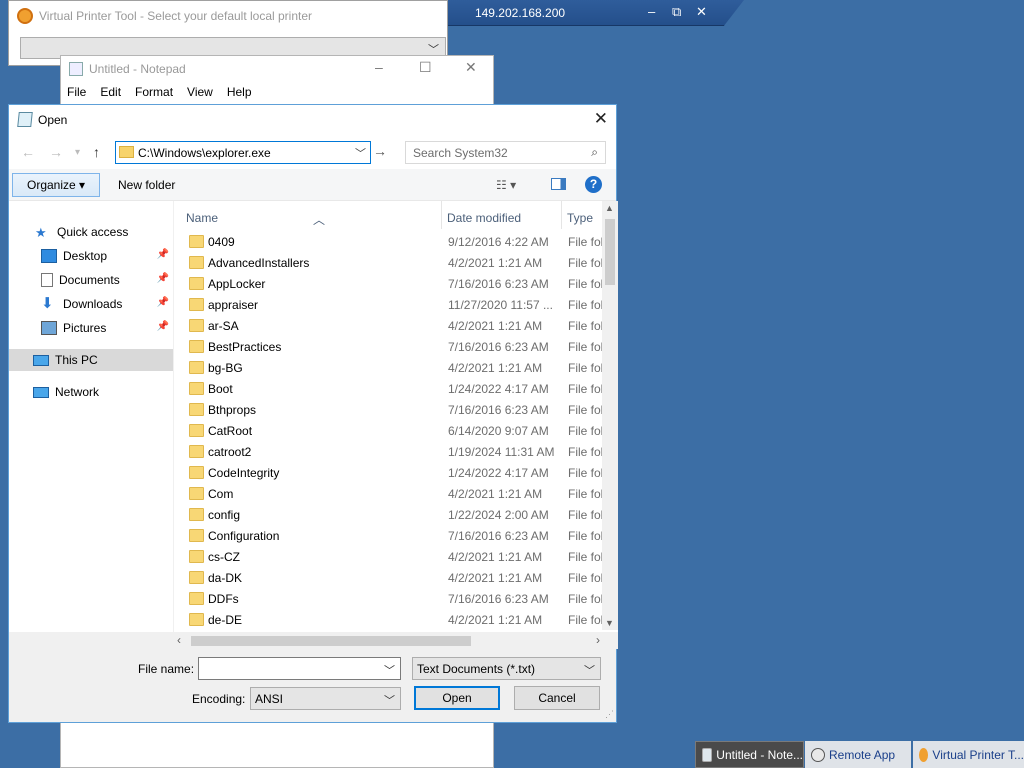 The width and height of the screenshot is (1024, 768). What do you see at coordinates (110, 92) in the screenshot?
I see `menu-edit: Edit` at bounding box center [110, 92].